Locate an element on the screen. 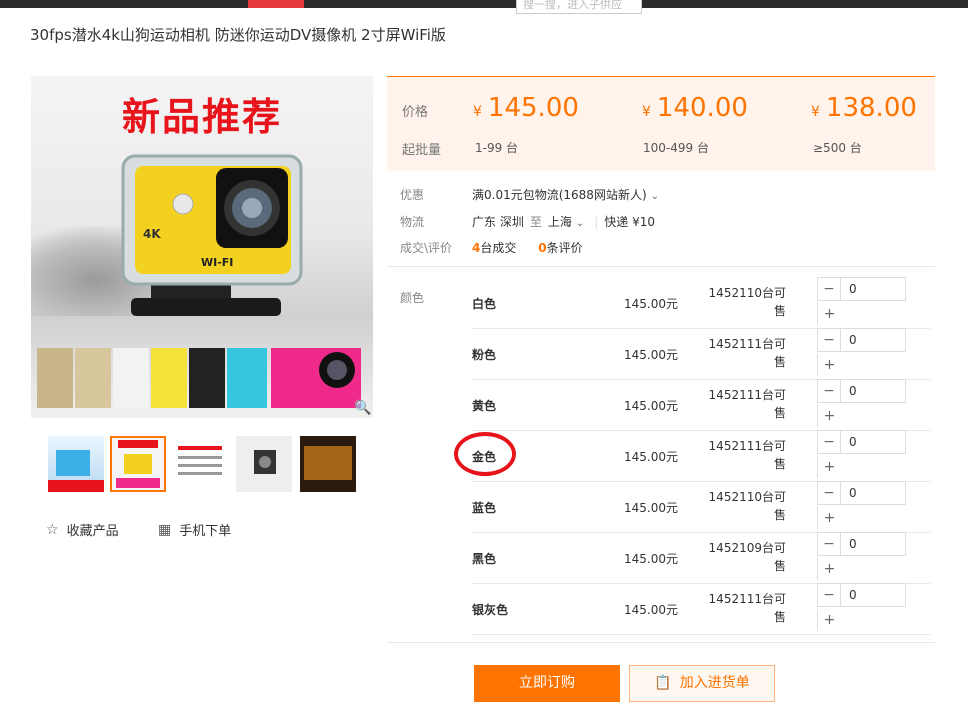 The image size is (968, 718). destination-select: 上海 is located at coordinates (560, 222).